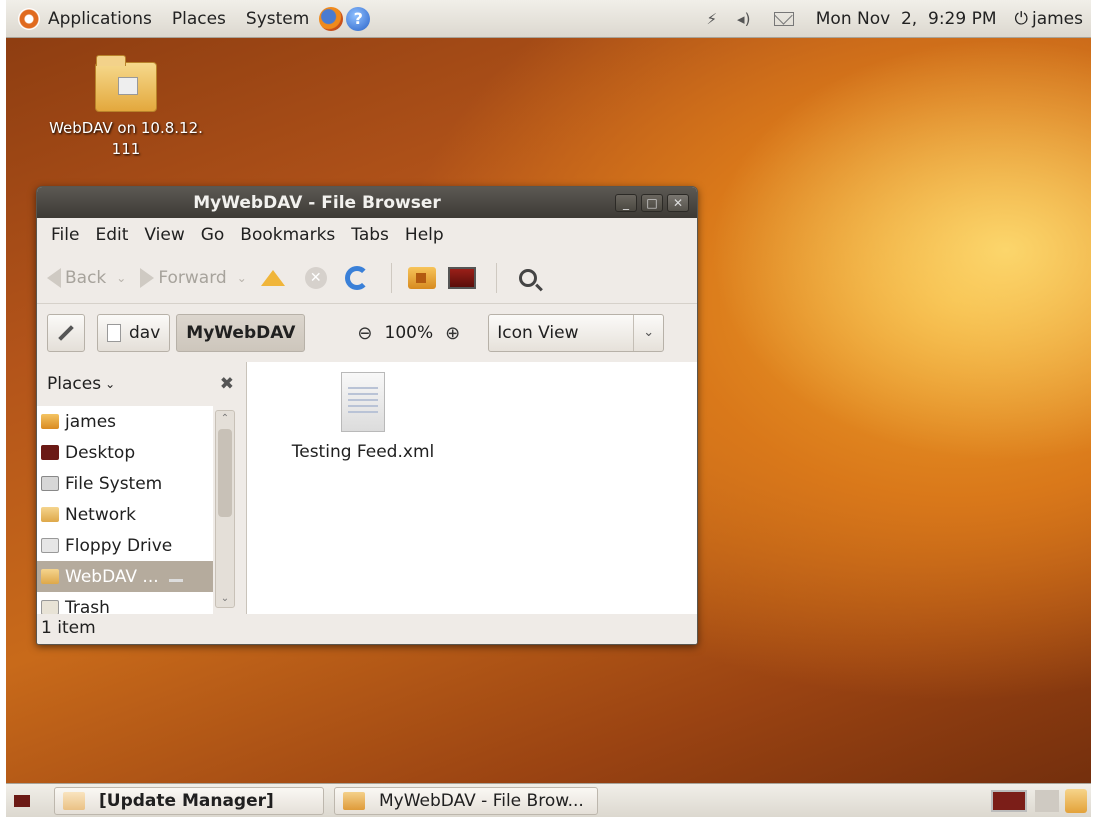  I want to click on help-launcher-icon: ?, so click(358, 18).